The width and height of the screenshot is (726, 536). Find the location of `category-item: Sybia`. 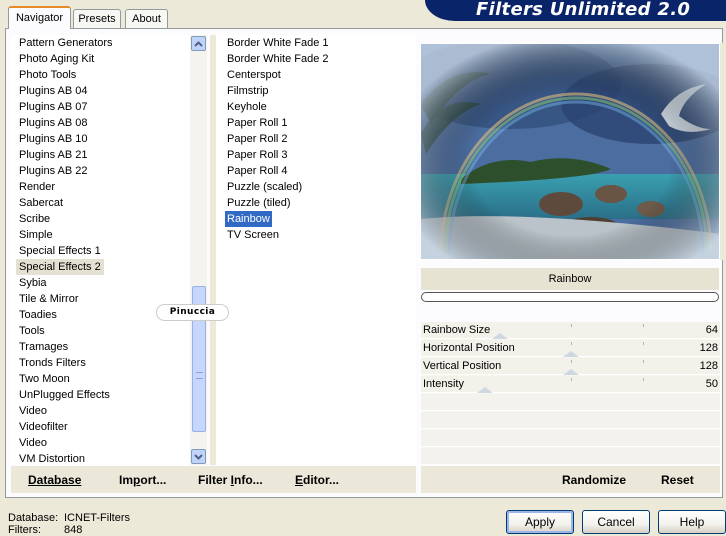

category-item: Sybia is located at coordinates (33, 283).